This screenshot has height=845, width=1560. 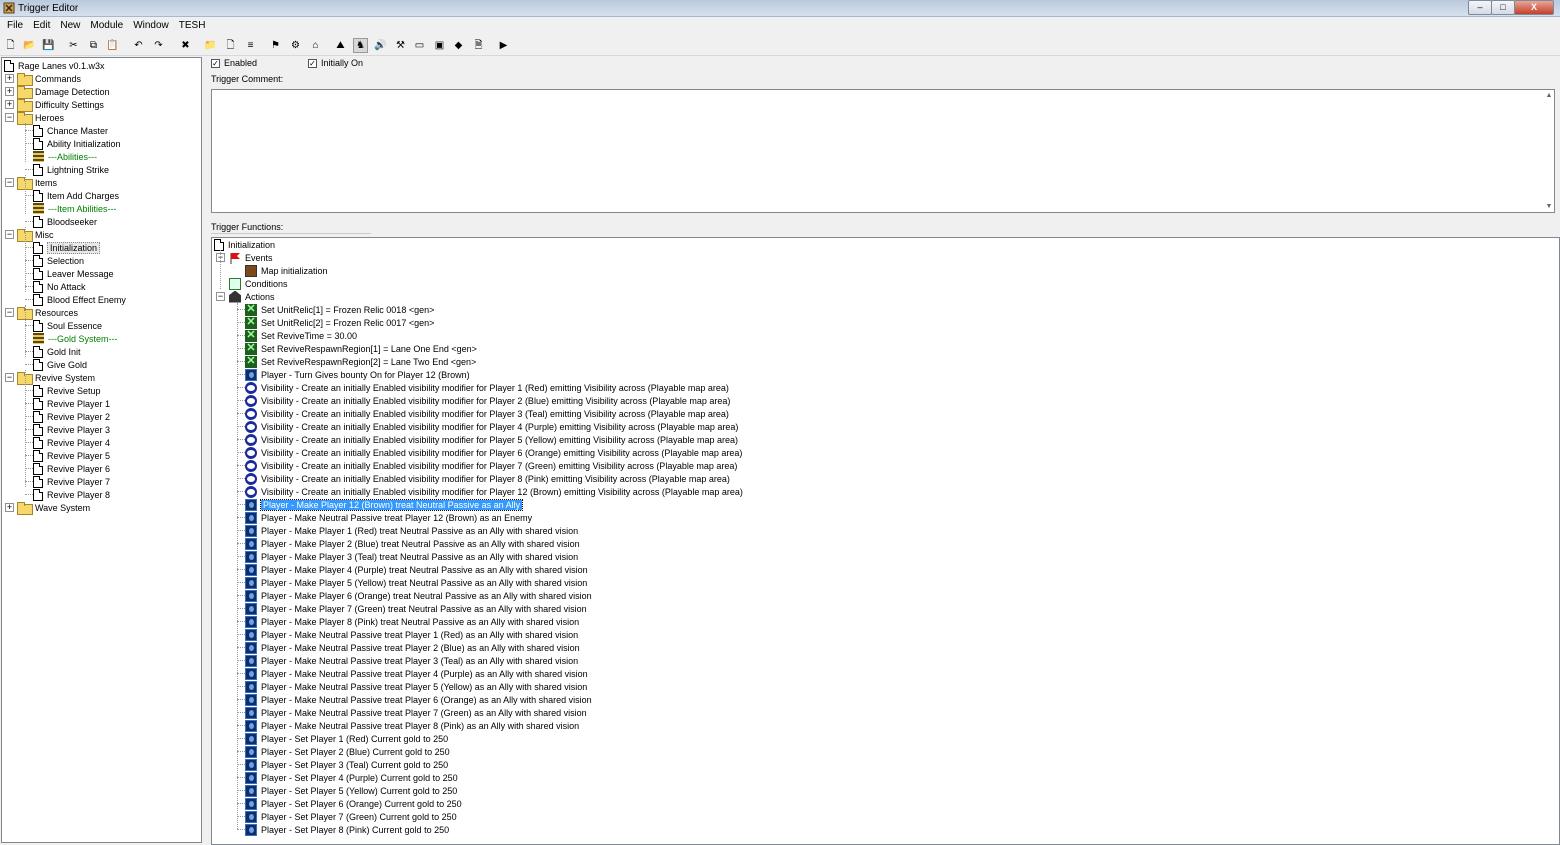 What do you see at coordinates (71, 481) in the screenshot?
I see `tree-item-revive-player-7: Revive Player 7` at bounding box center [71, 481].